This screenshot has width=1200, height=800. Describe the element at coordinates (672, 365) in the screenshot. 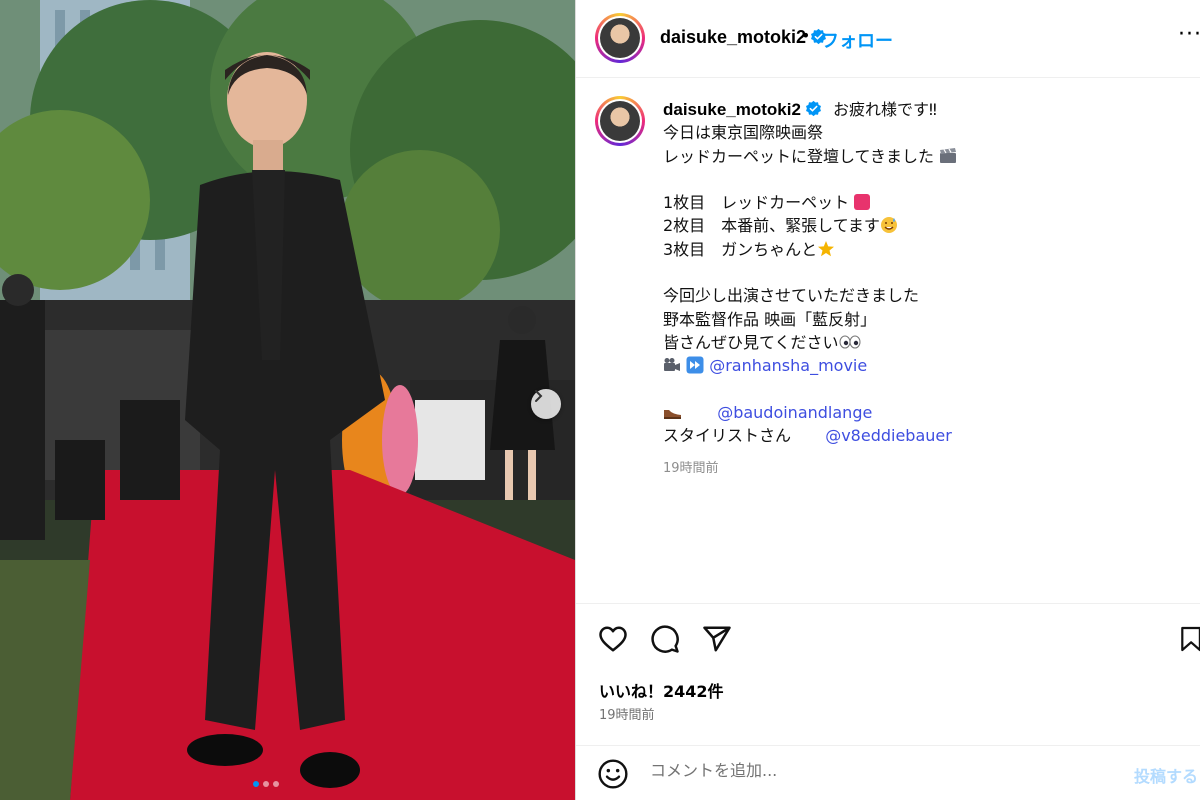

I see `movie-camera-icon` at that location.